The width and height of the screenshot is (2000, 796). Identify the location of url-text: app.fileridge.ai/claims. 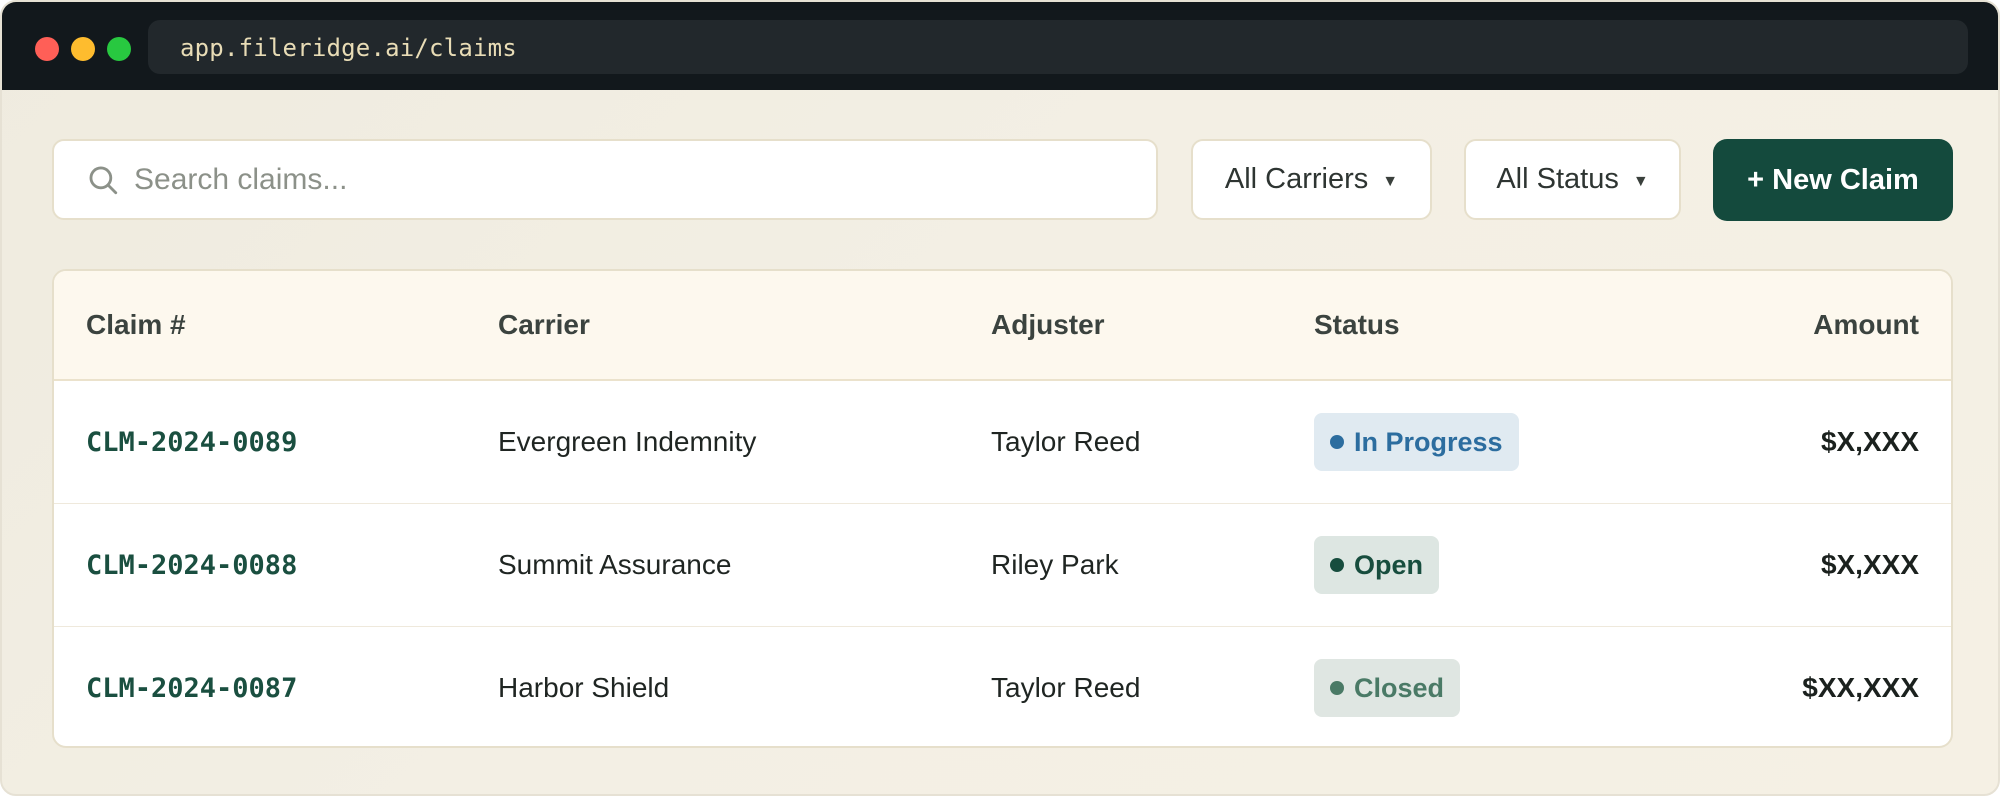
(348, 48).